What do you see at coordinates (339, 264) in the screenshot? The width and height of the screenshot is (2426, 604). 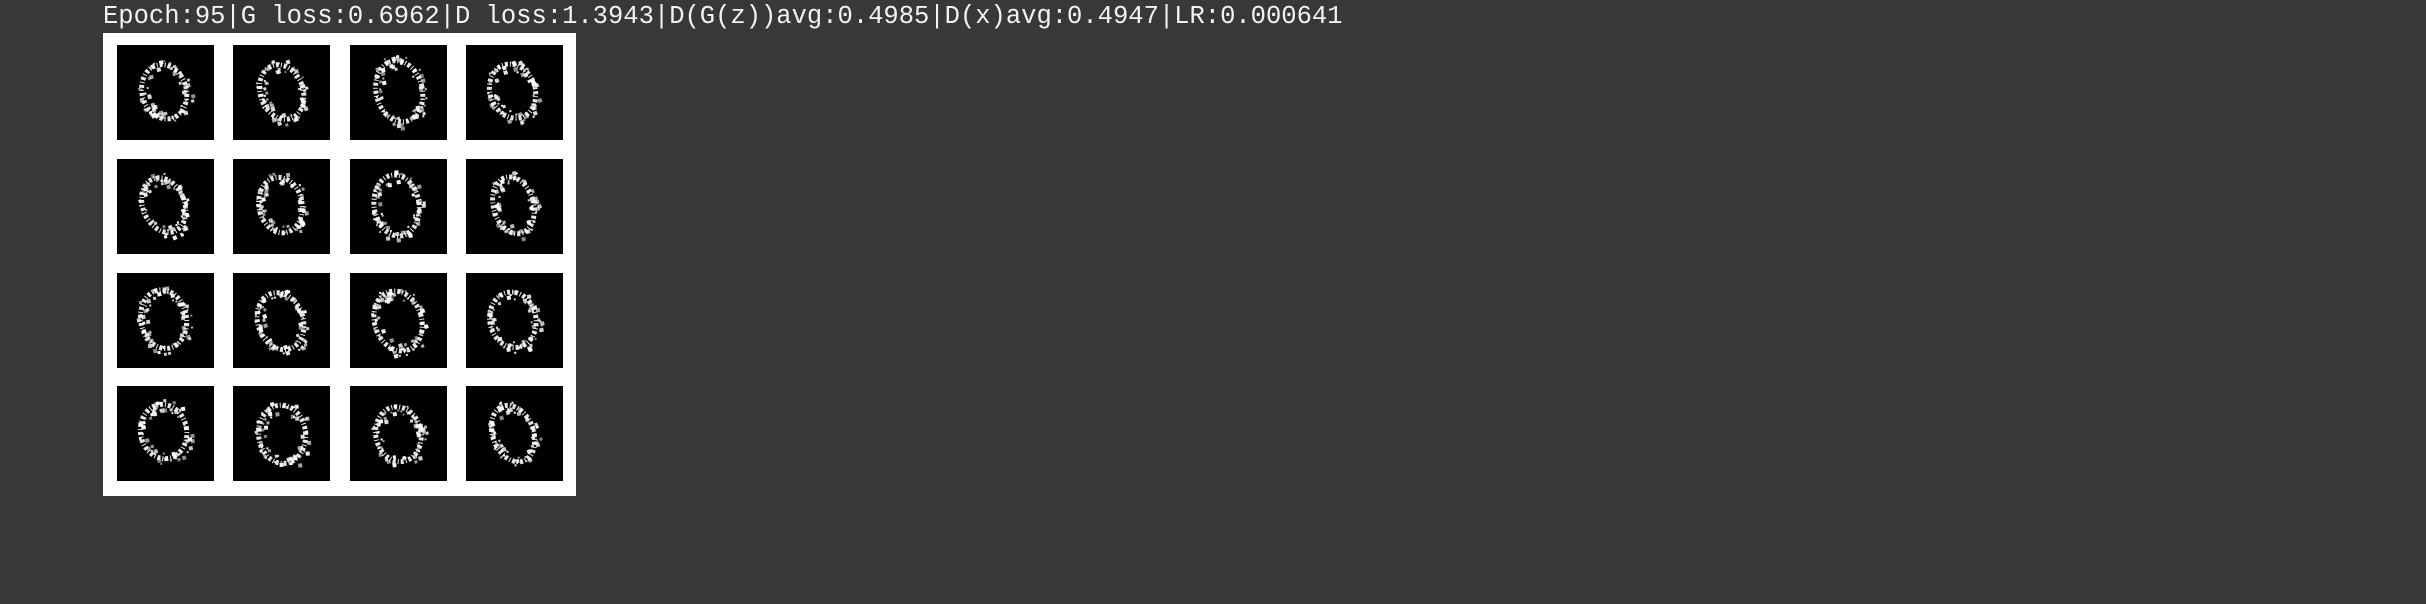 I see `generated-samples-figure` at bounding box center [339, 264].